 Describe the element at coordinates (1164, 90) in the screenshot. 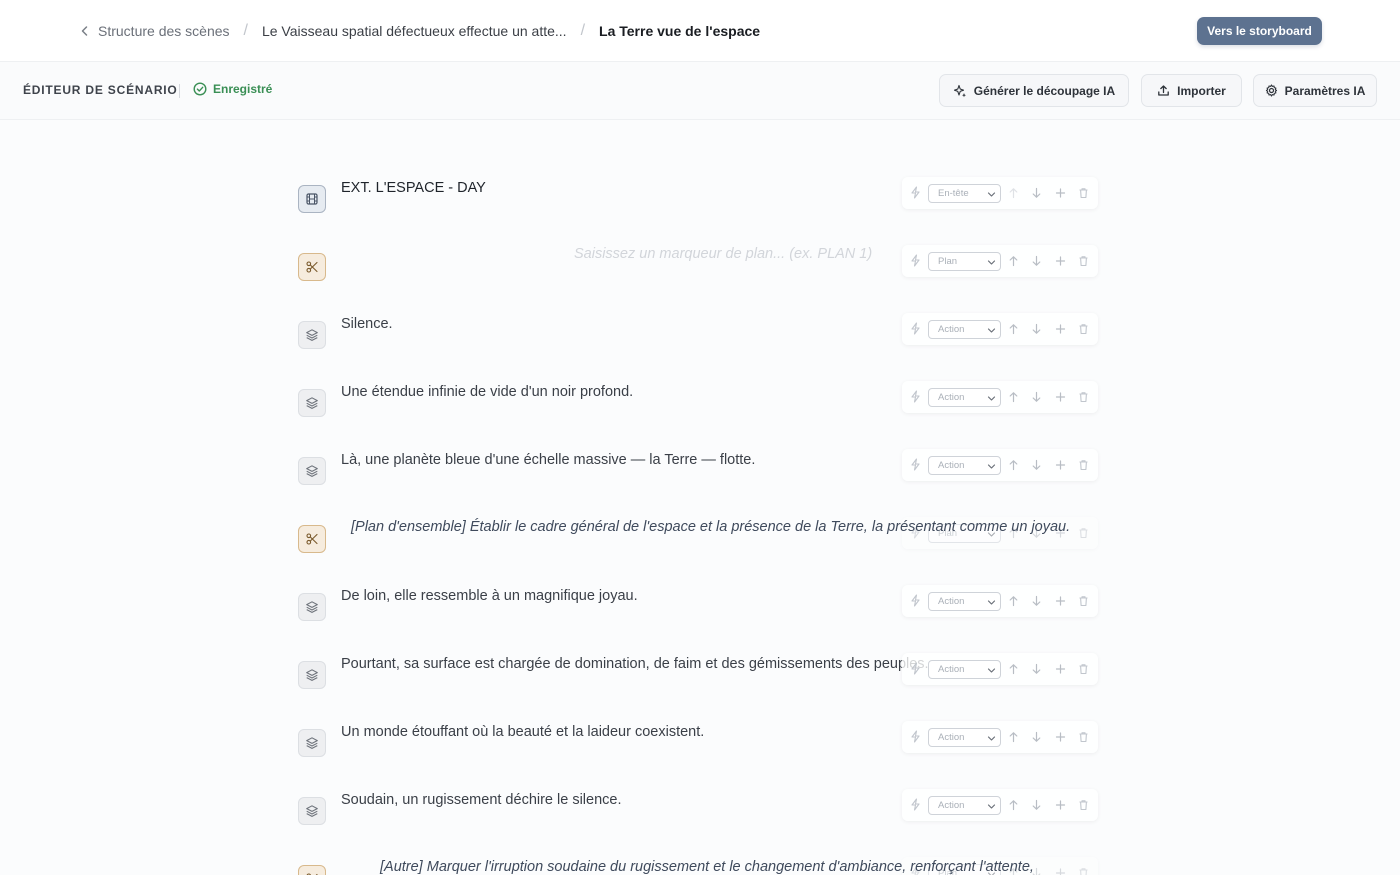

I see `upload-icon` at that location.